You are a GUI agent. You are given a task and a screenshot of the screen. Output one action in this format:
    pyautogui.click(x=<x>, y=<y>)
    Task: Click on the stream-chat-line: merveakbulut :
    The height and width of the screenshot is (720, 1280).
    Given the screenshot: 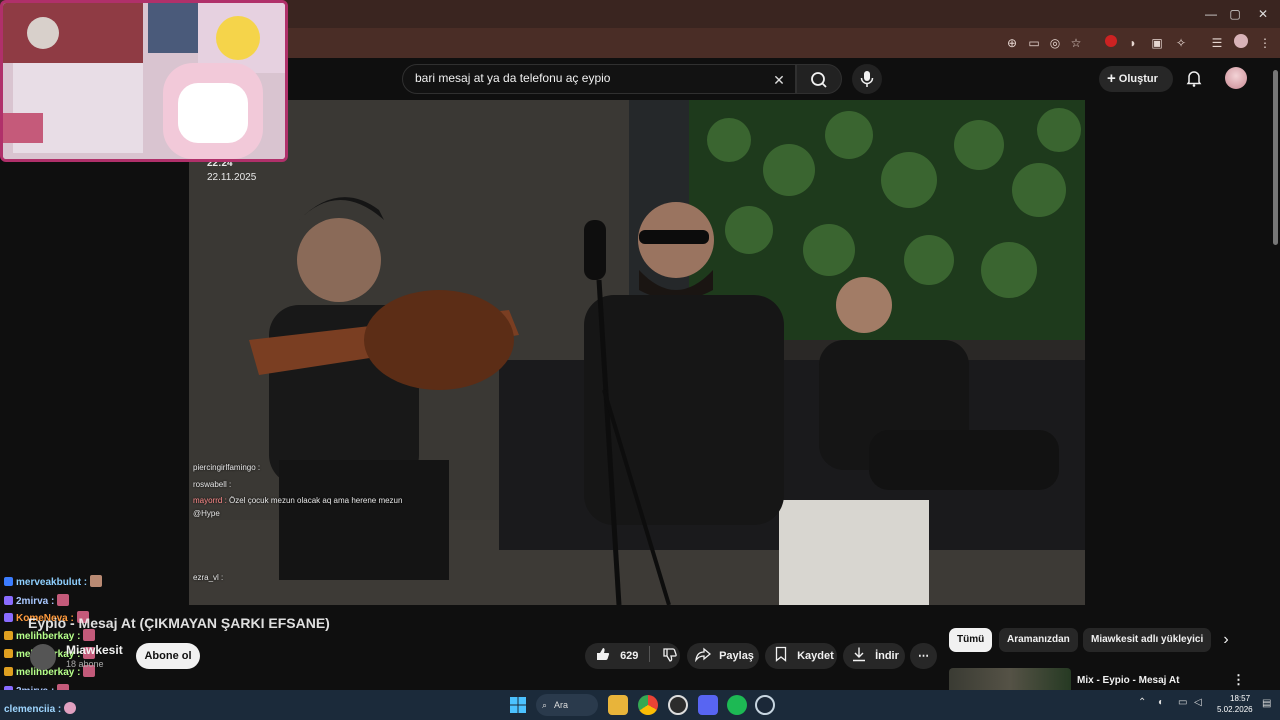 What is the action you would take?
    pyautogui.click(x=53, y=583)
    